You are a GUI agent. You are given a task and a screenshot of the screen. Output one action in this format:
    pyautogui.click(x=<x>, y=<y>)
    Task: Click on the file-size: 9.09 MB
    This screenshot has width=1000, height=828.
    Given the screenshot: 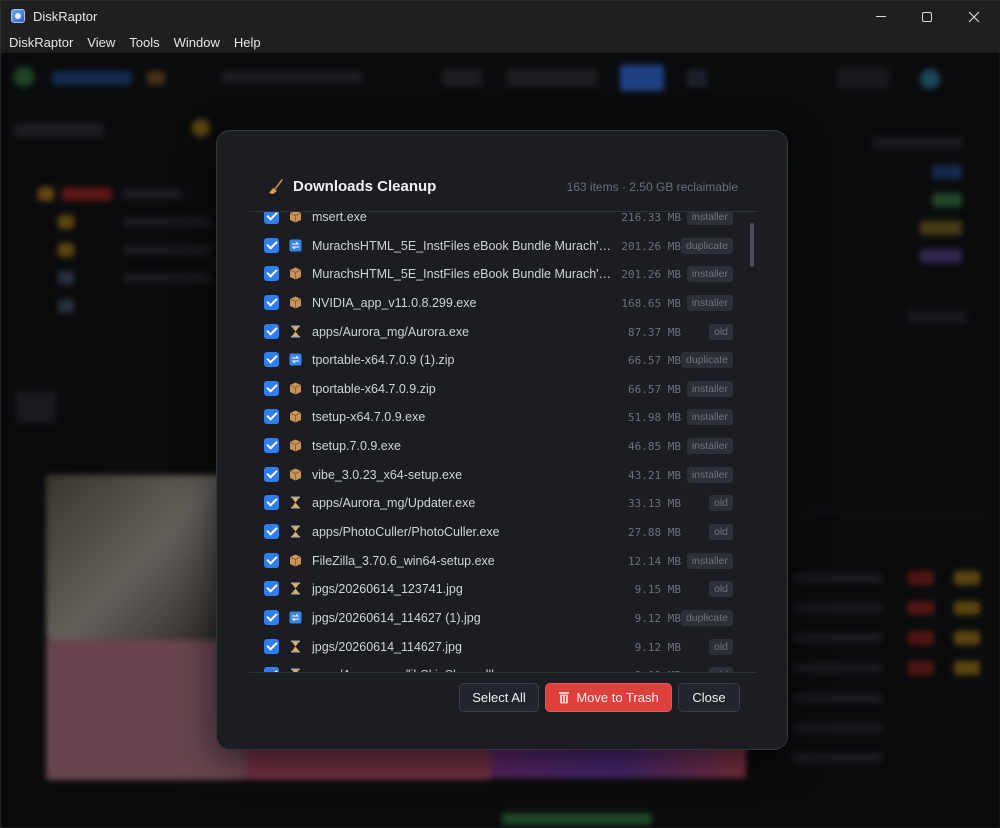 What is the action you would take?
    pyautogui.click(x=658, y=670)
    